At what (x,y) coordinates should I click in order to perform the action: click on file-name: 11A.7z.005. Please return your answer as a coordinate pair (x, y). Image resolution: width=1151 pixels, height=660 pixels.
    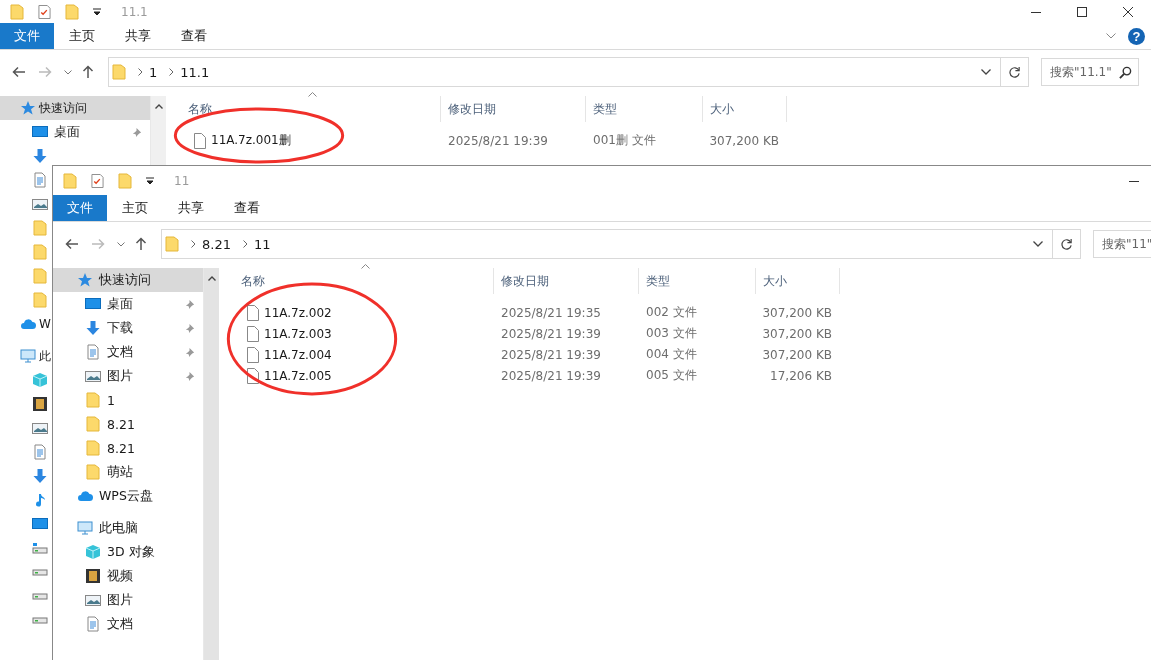
    Looking at the image, I should click on (298, 375).